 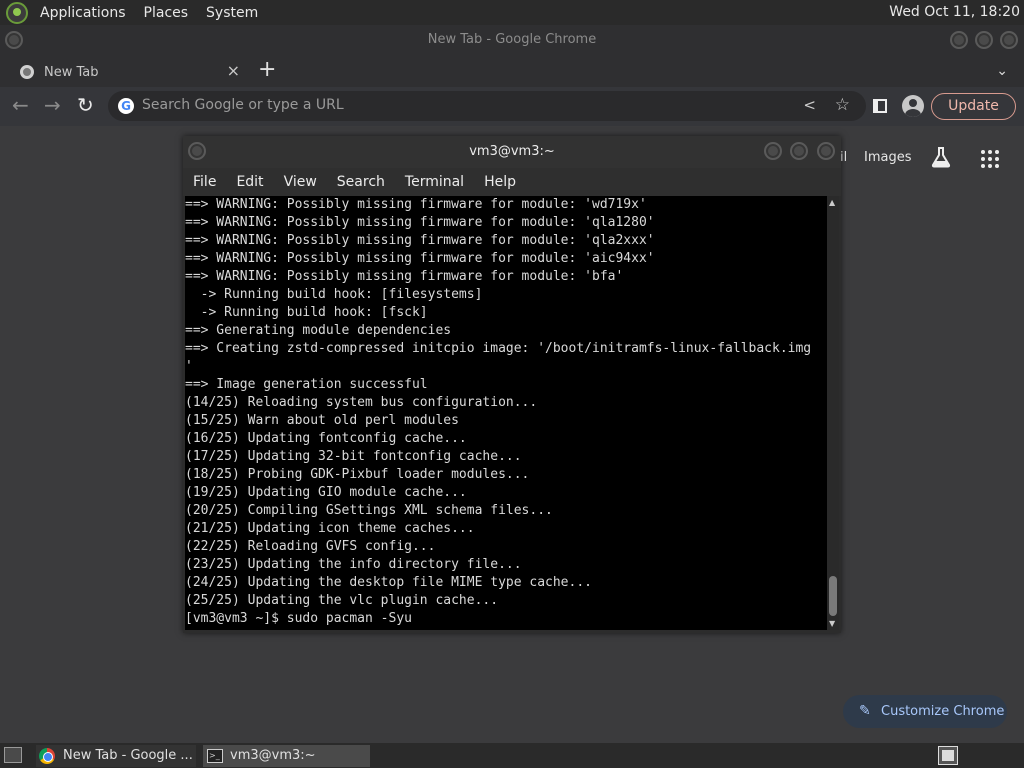 I want to click on terminal-title: vm3@vm3:~, so click(x=512, y=151).